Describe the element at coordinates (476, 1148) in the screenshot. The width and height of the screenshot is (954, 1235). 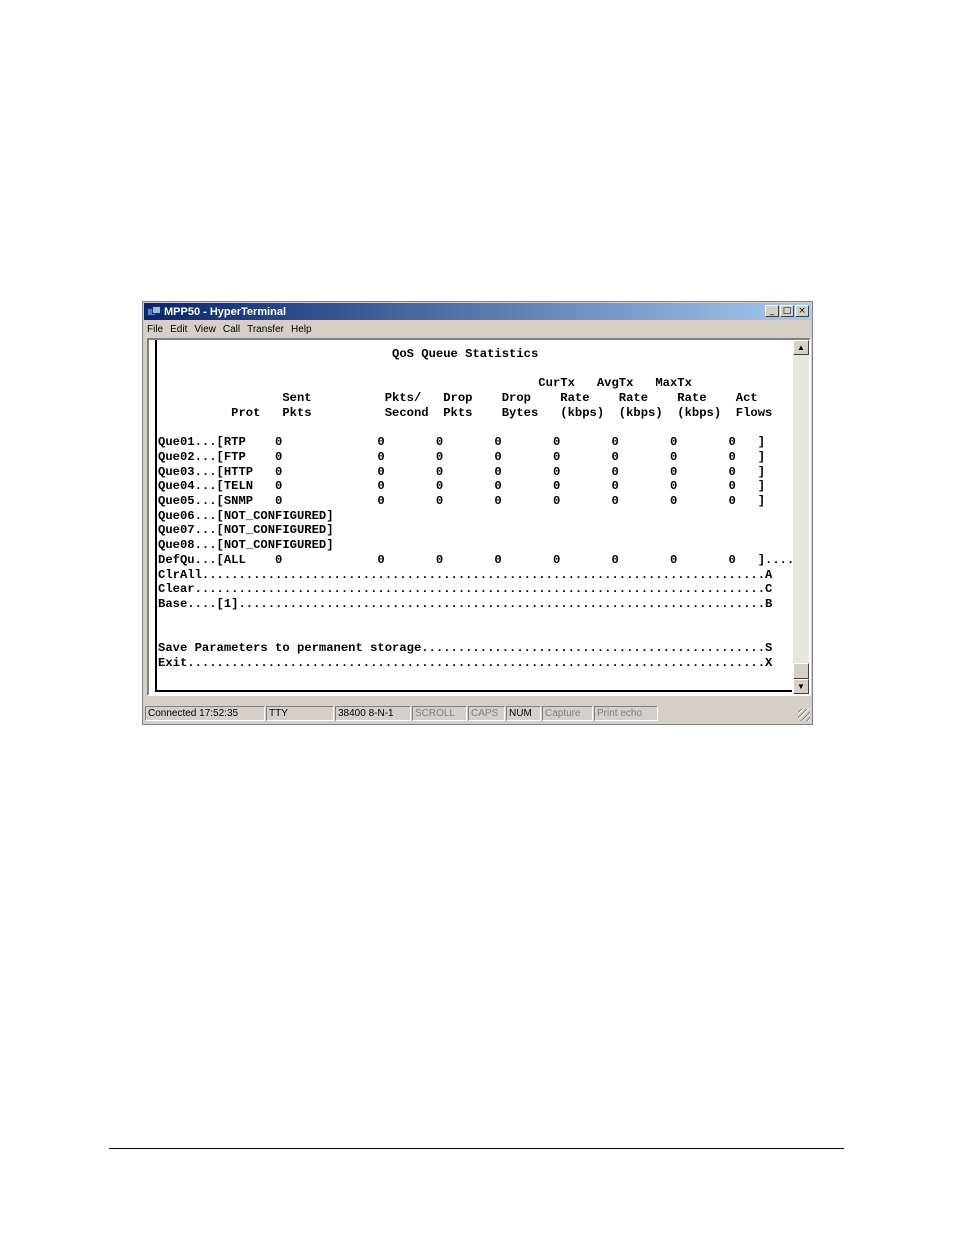
I see `page-footer-rule` at that location.